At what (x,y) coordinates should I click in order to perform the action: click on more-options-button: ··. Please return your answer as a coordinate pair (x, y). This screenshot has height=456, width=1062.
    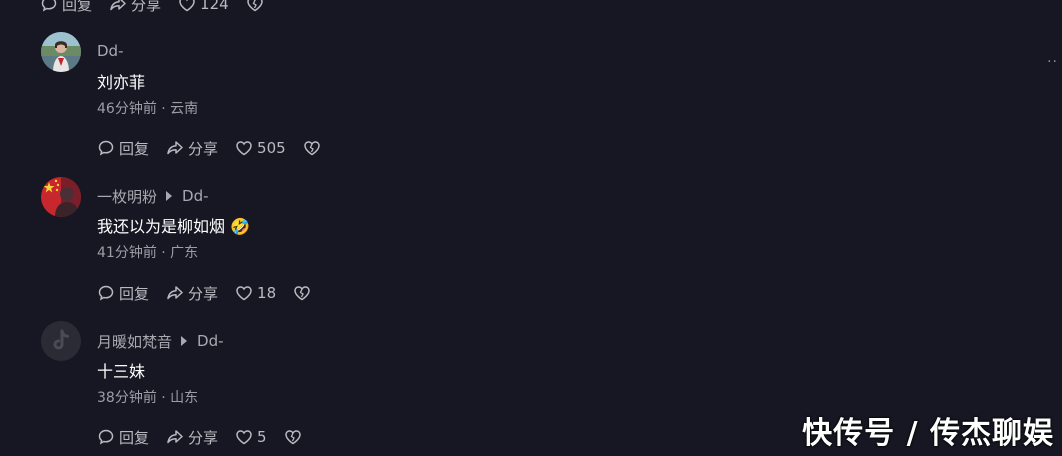
    Looking at the image, I should click on (1052, 62).